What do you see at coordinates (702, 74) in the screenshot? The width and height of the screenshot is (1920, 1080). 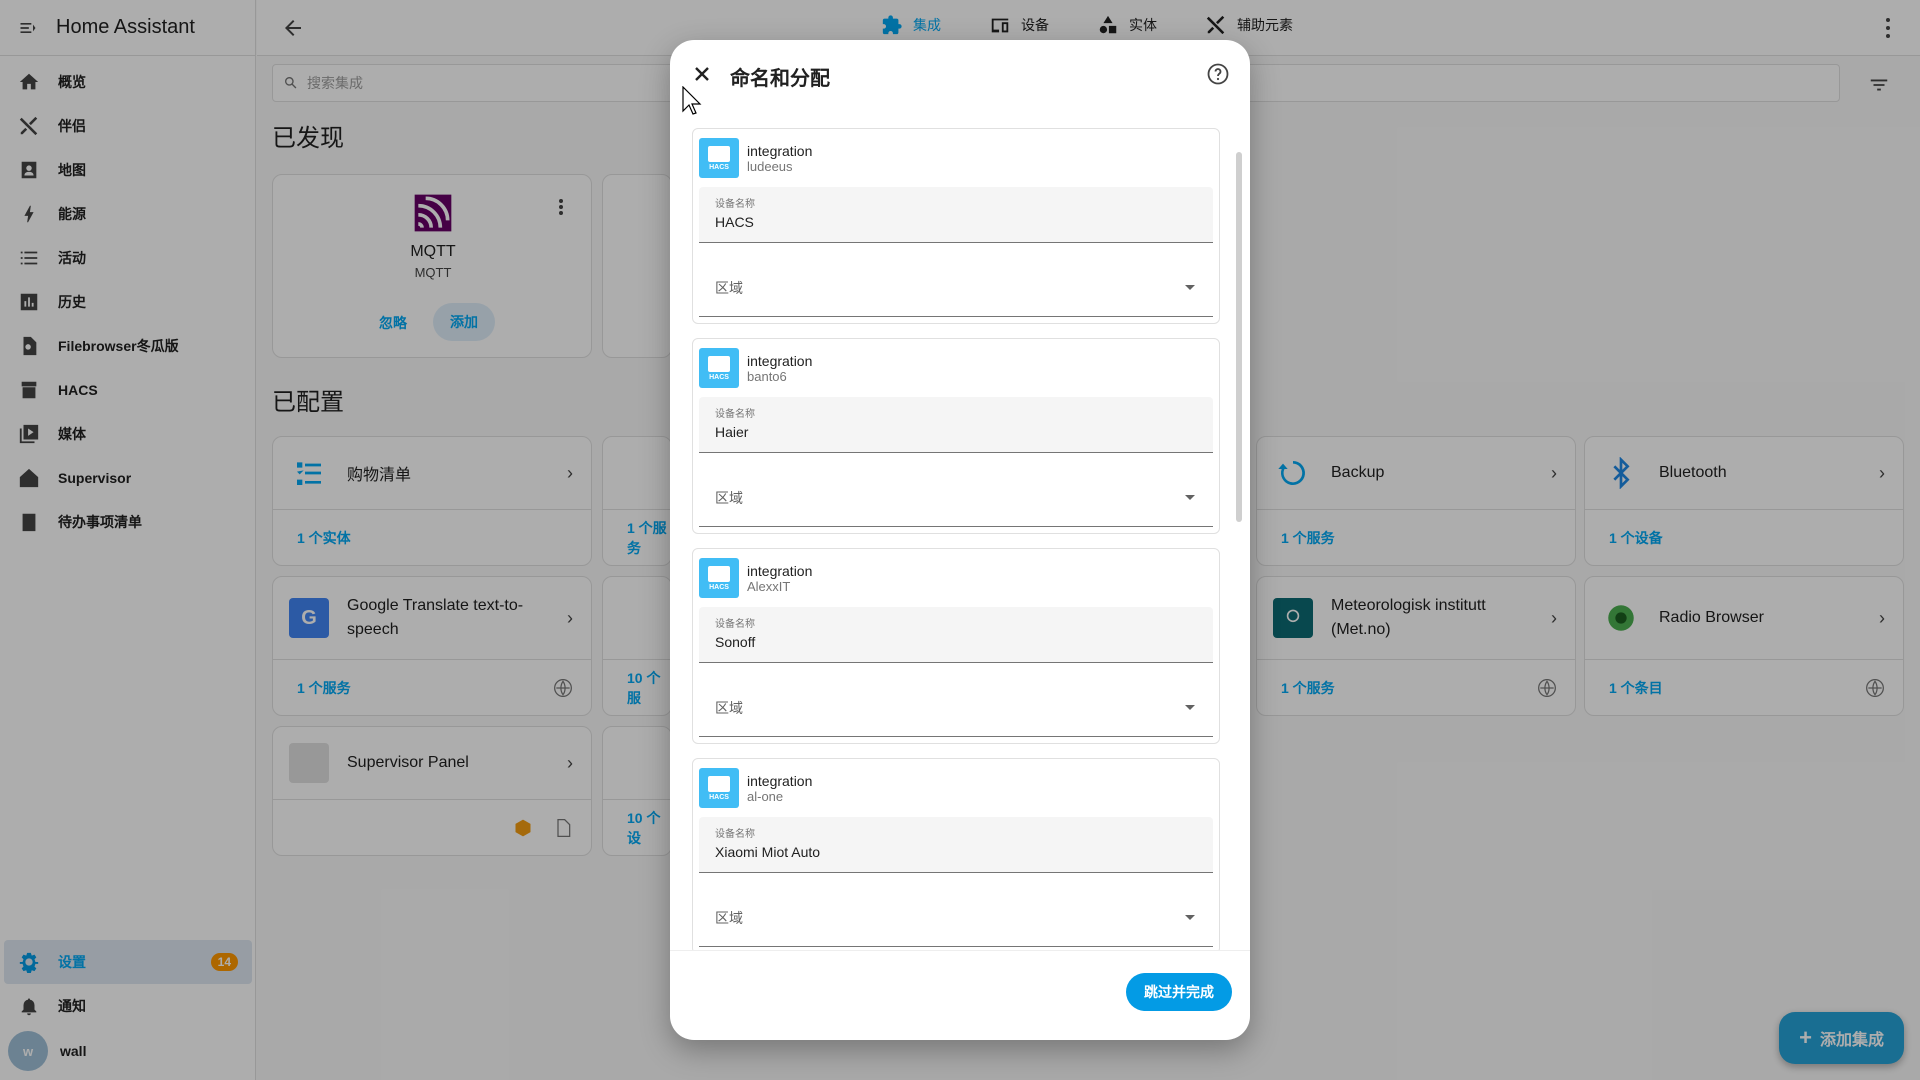 I see `close-icon` at bounding box center [702, 74].